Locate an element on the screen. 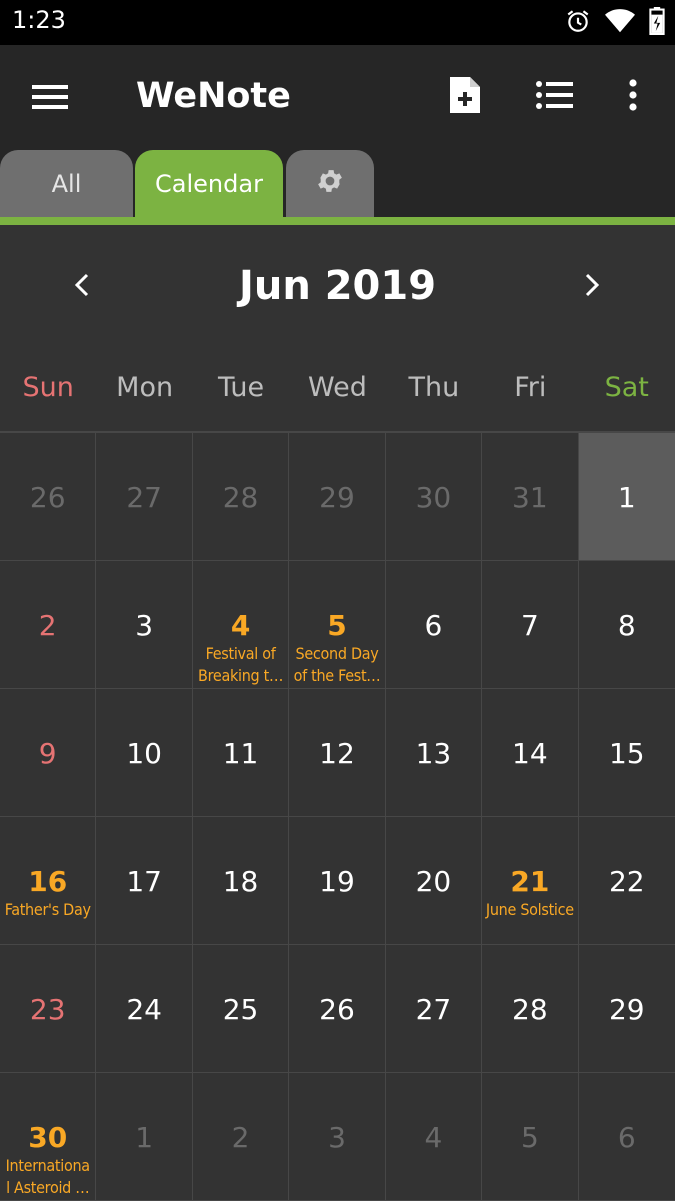  calendar-day-cell: 16 Father's Day is located at coordinates (48, 881).